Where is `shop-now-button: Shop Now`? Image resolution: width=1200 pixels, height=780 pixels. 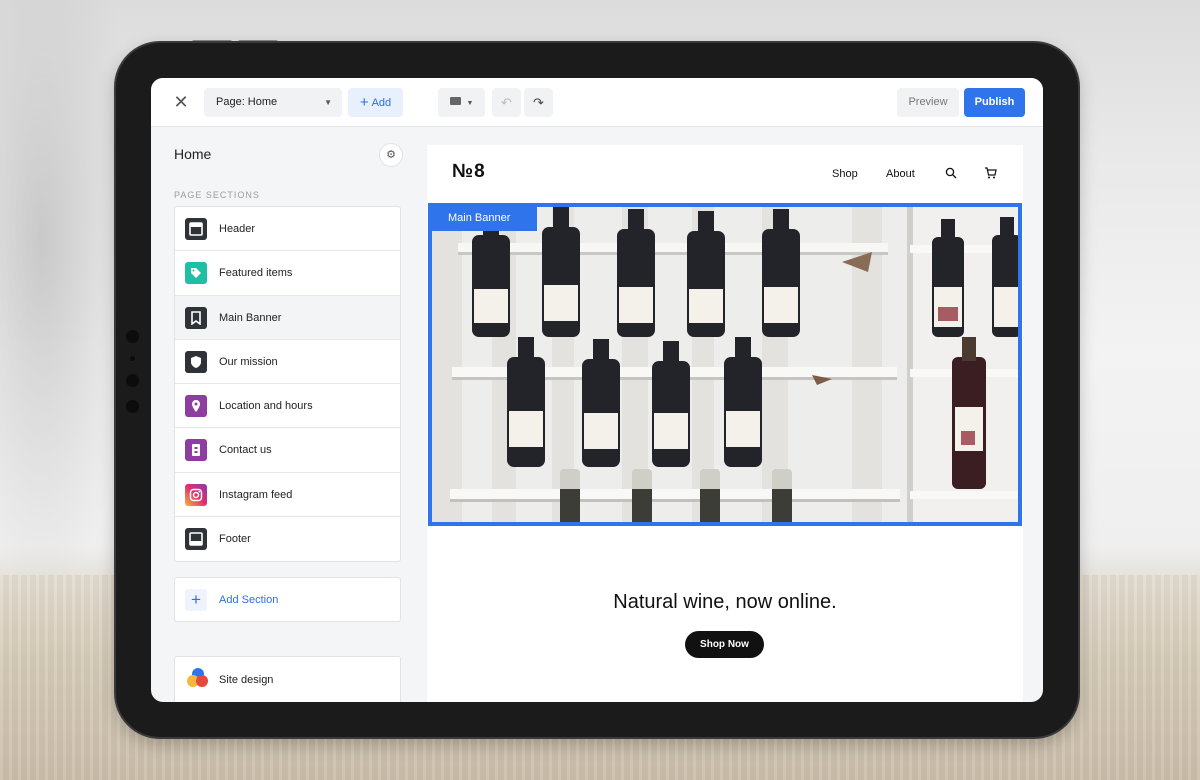
shop-now-button: Shop Now is located at coordinates (724, 644).